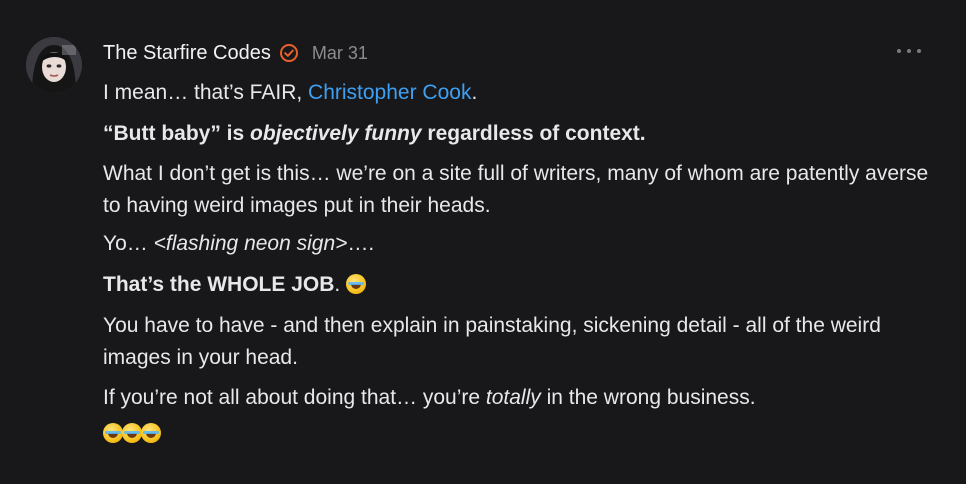  I want to click on text: “Butt baby” is, so click(177, 133).